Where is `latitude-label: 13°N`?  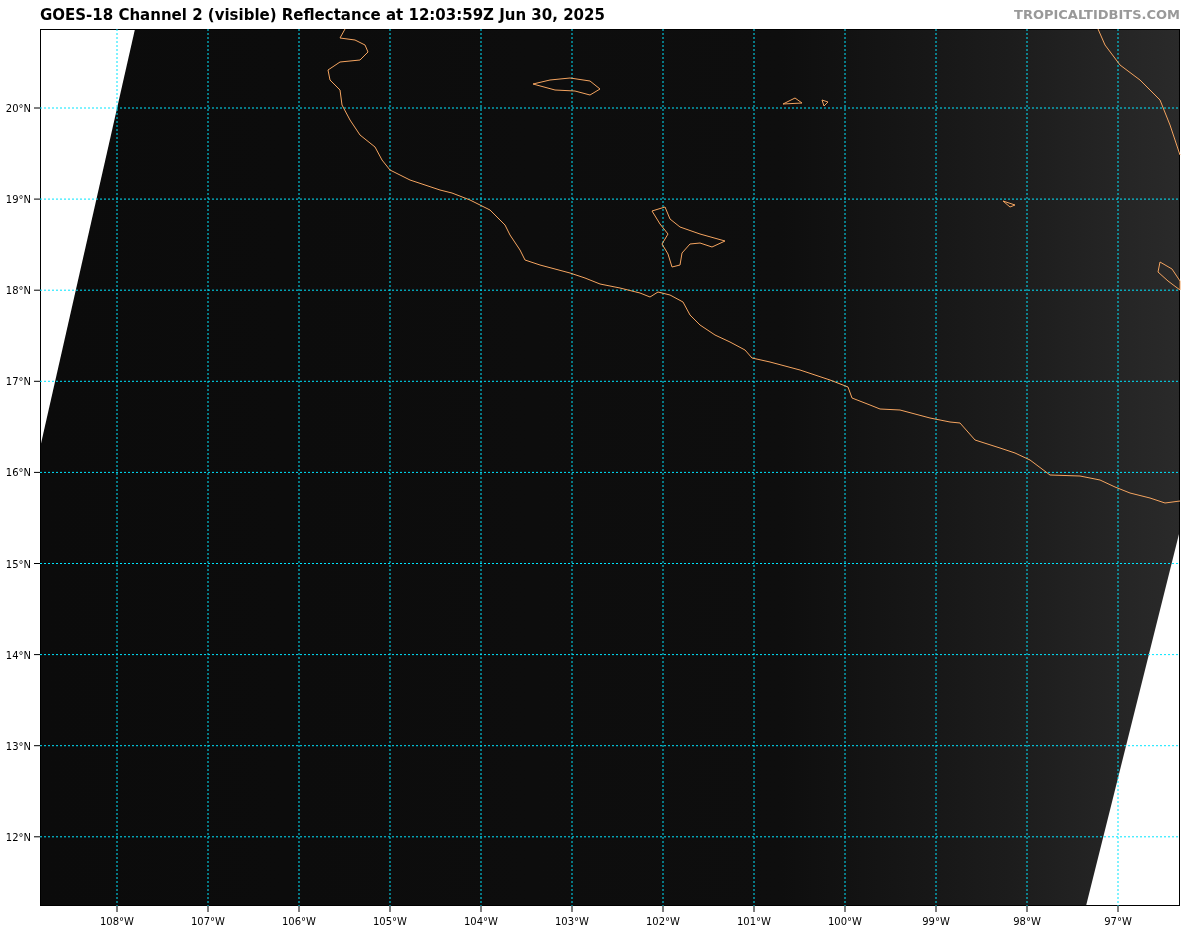
latitude-label: 13°N is located at coordinates (18, 746).